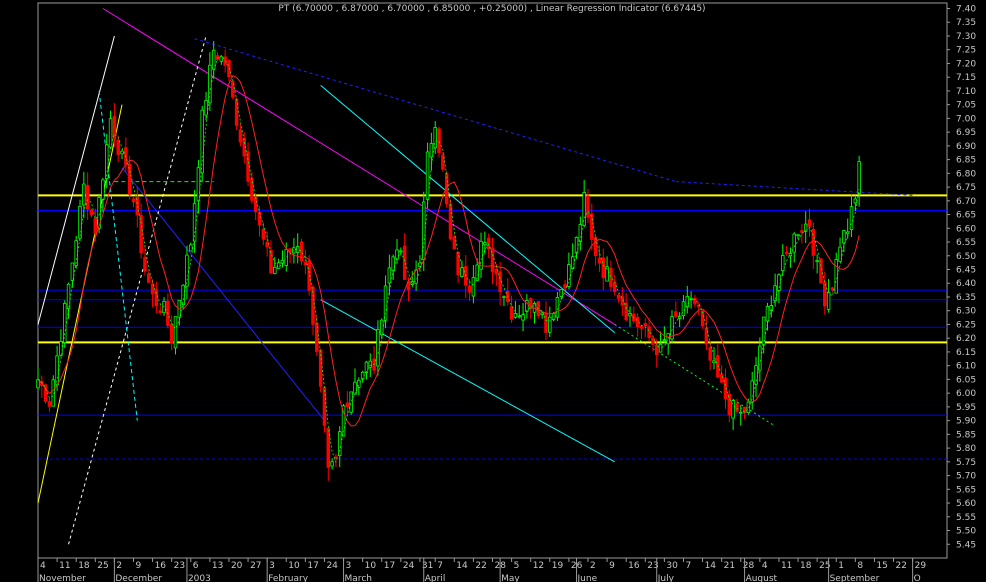  What do you see at coordinates (389, 566) in the screenshot?
I see `x-tick-label: 17` at bounding box center [389, 566].